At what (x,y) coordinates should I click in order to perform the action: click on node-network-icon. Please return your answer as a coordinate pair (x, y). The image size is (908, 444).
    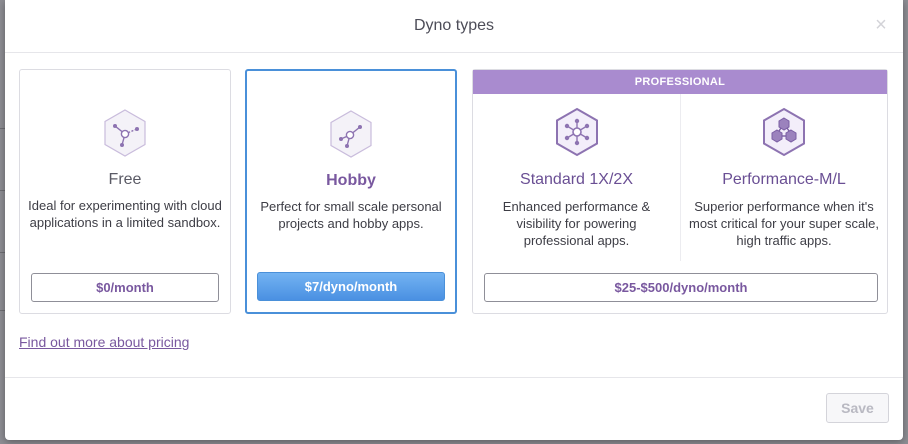
    Looking at the image, I should click on (351, 134).